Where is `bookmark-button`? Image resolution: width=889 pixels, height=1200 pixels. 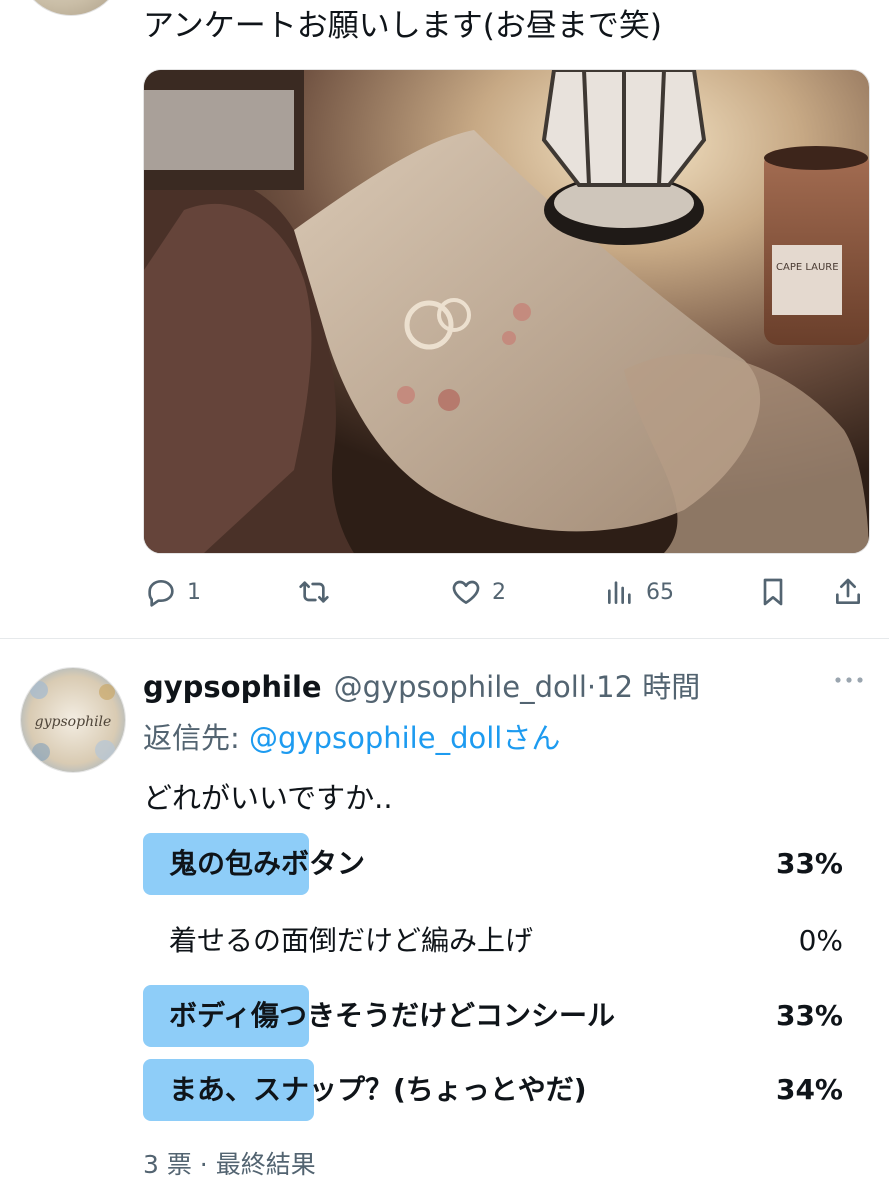 bookmark-button is located at coordinates (773, 592).